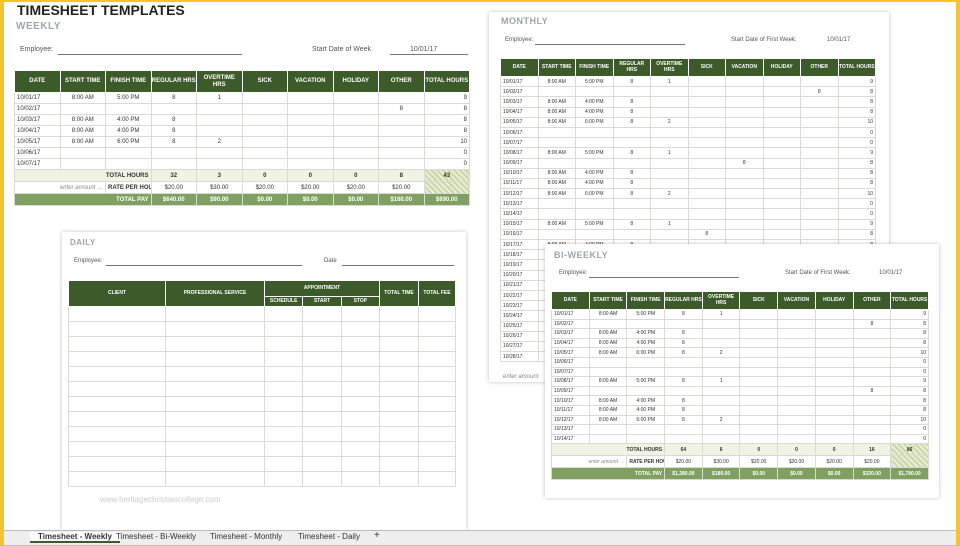  What do you see at coordinates (721, 352) in the screenshot?
I see `table-cell: 2` at bounding box center [721, 352].